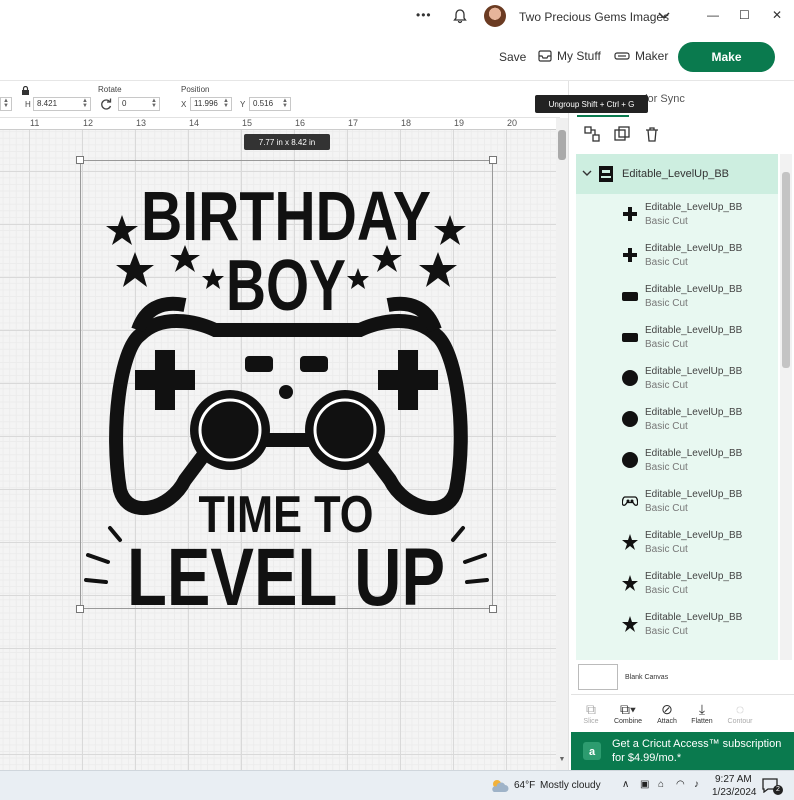  Describe the element at coordinates (562, 145) in the screenshot. I see `canvas-scroll-thumb` at that location.